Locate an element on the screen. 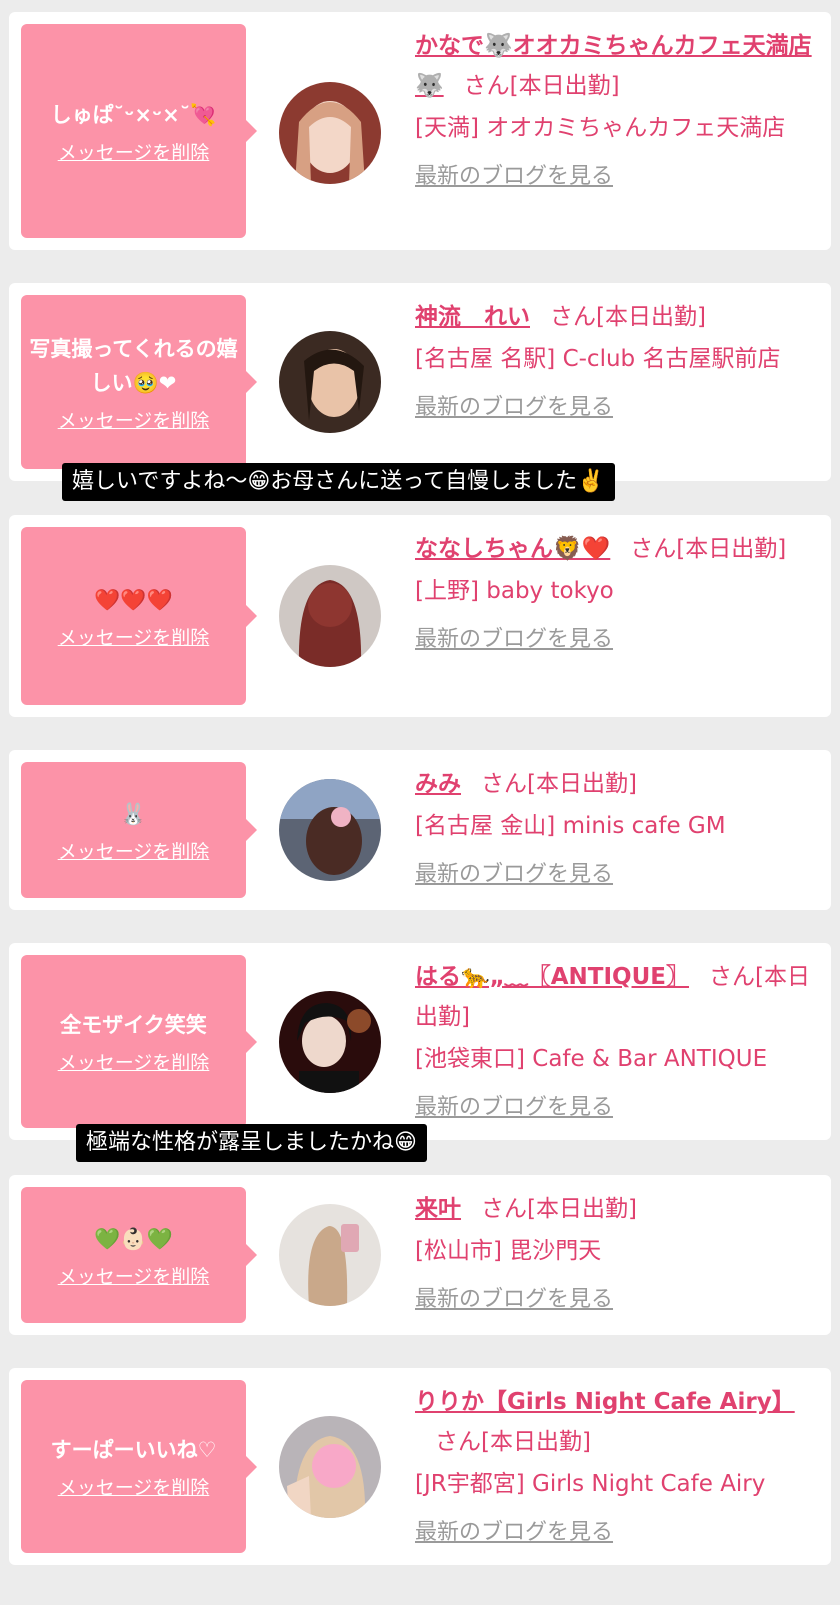 This screenshot has width=840, height=1605. message-text: 🐰 is located at coordinates (133, 813).